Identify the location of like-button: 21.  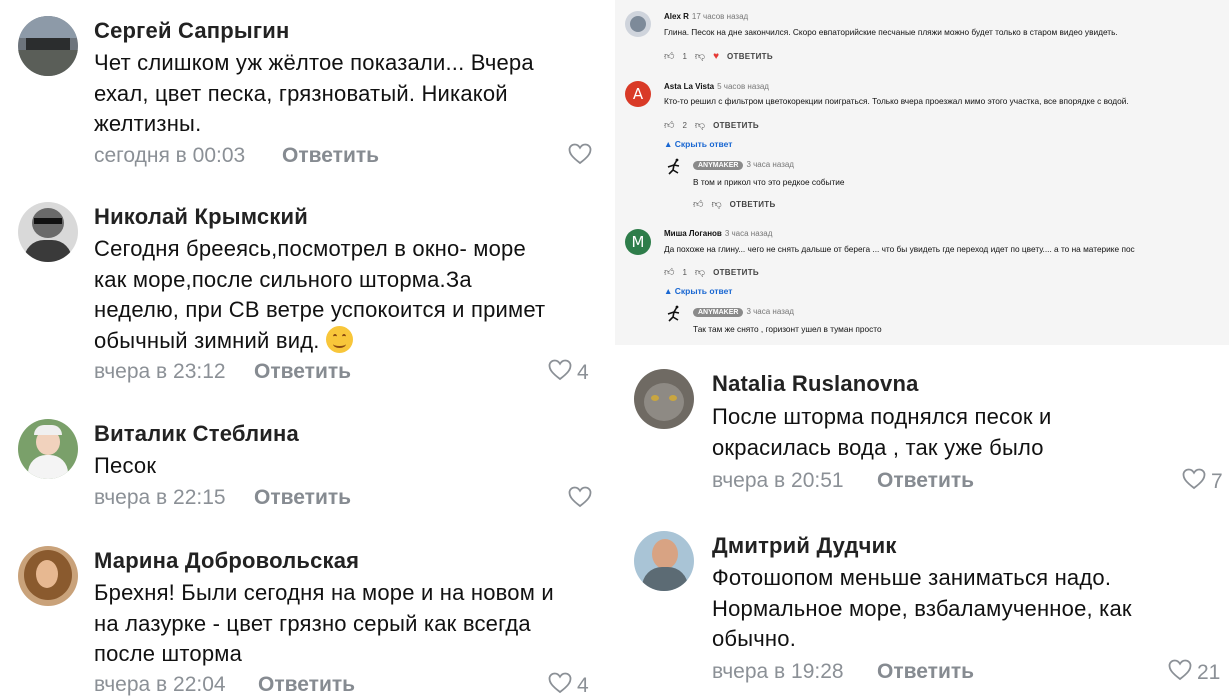
(1194, 673).